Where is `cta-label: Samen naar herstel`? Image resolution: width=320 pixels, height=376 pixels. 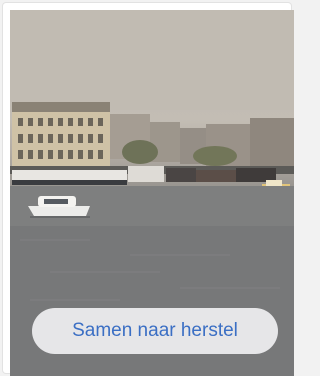 cta-label: Samen naar herstel is located at coordinates (155, 330).